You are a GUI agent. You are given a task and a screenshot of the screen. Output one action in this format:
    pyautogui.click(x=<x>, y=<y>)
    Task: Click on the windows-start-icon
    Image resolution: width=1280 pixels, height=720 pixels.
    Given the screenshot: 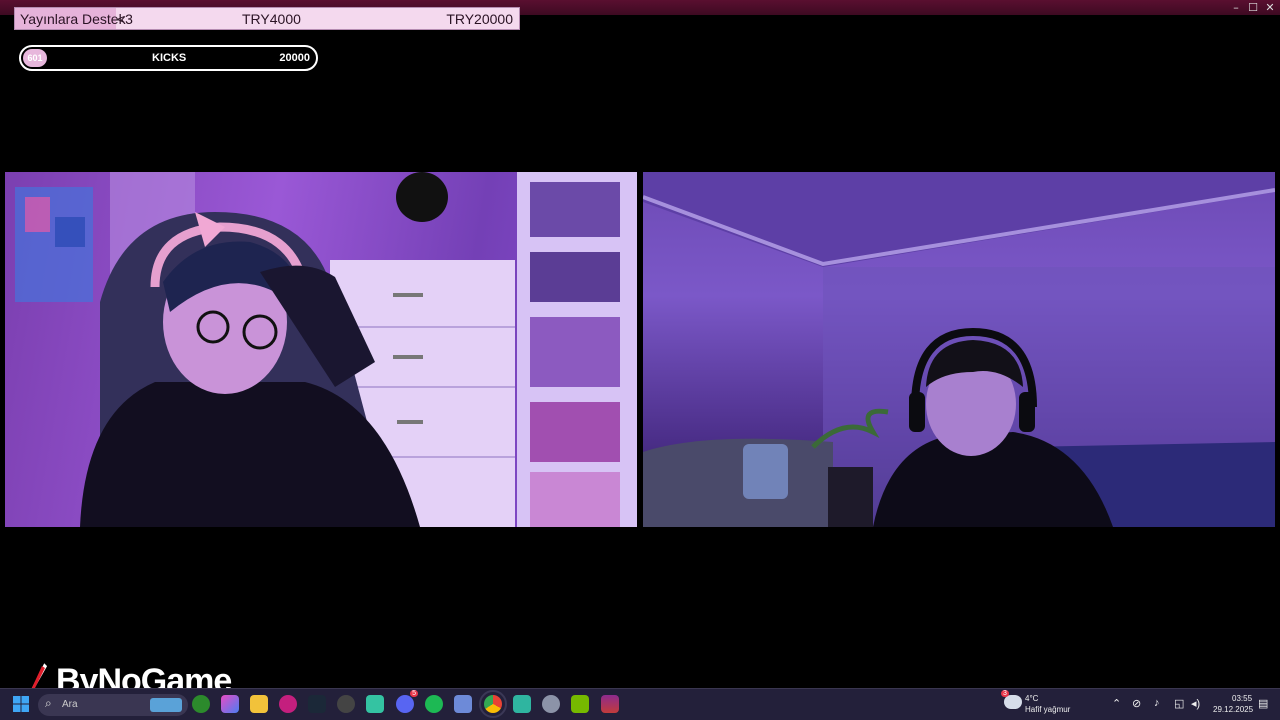 What is the action you would take?
    pyautogui.click(x=21, y=704)
    